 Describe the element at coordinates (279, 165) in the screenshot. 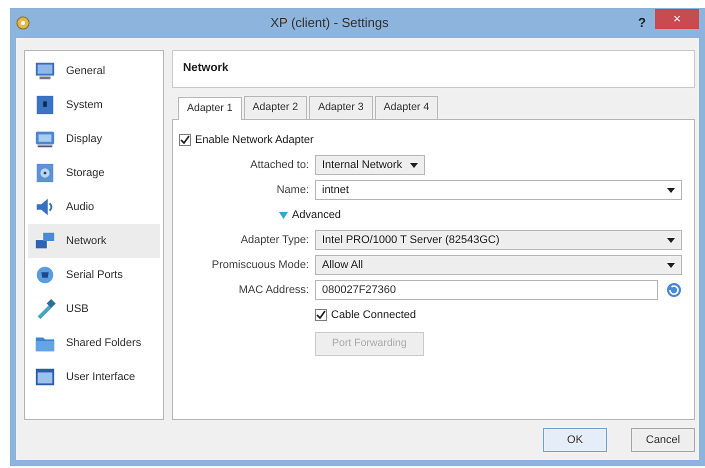

I see `field-label: Attached to:` at that location.